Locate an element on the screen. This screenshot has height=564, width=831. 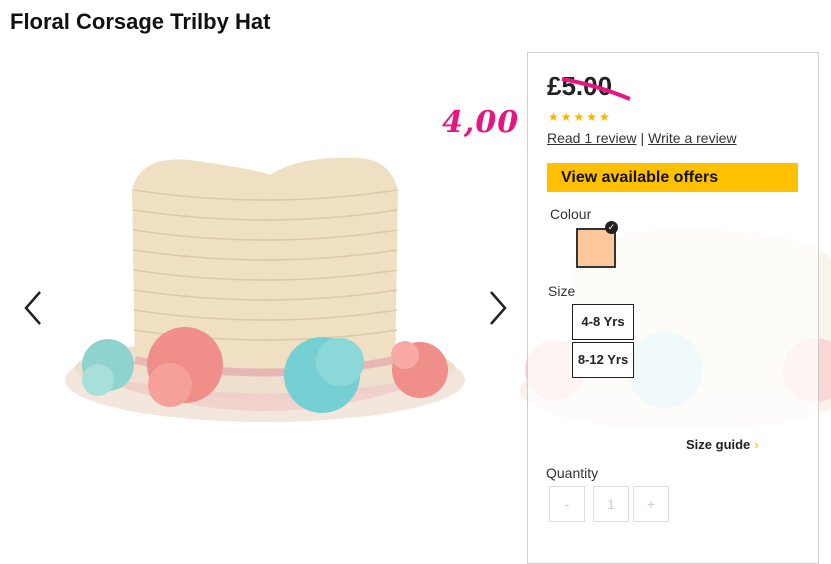
next-image-button is located at coordinates (497, 308).